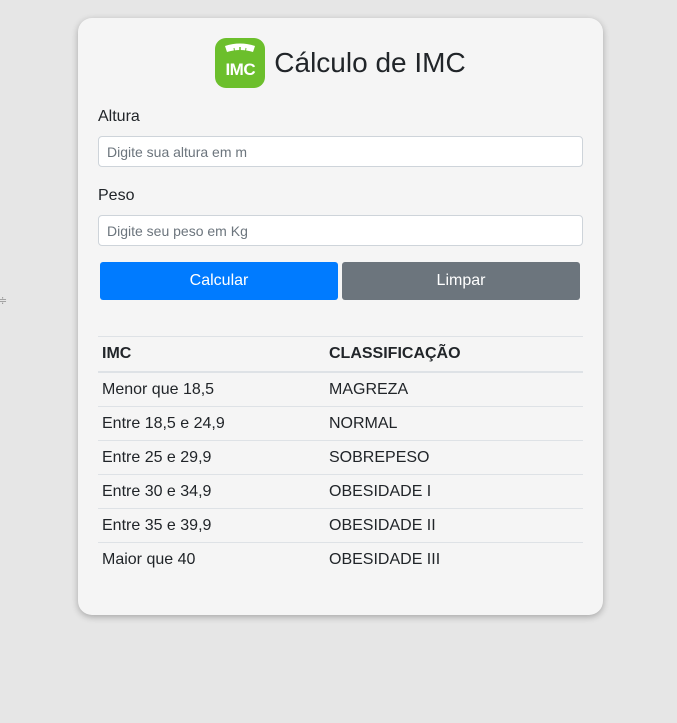 Image resolution: width=677 pixels, height=723 pixels. Describe the element at coordinates (211, 389) in the screenshot. I see `table-cell-imc: Menor que 18,5` at that location.